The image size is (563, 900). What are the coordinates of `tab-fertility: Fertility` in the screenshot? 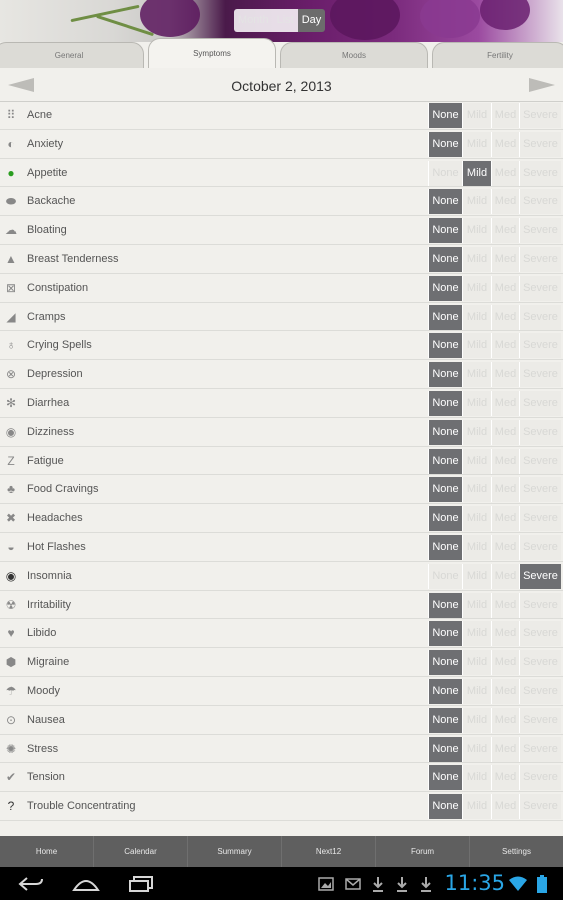 It's located at (497, 55).